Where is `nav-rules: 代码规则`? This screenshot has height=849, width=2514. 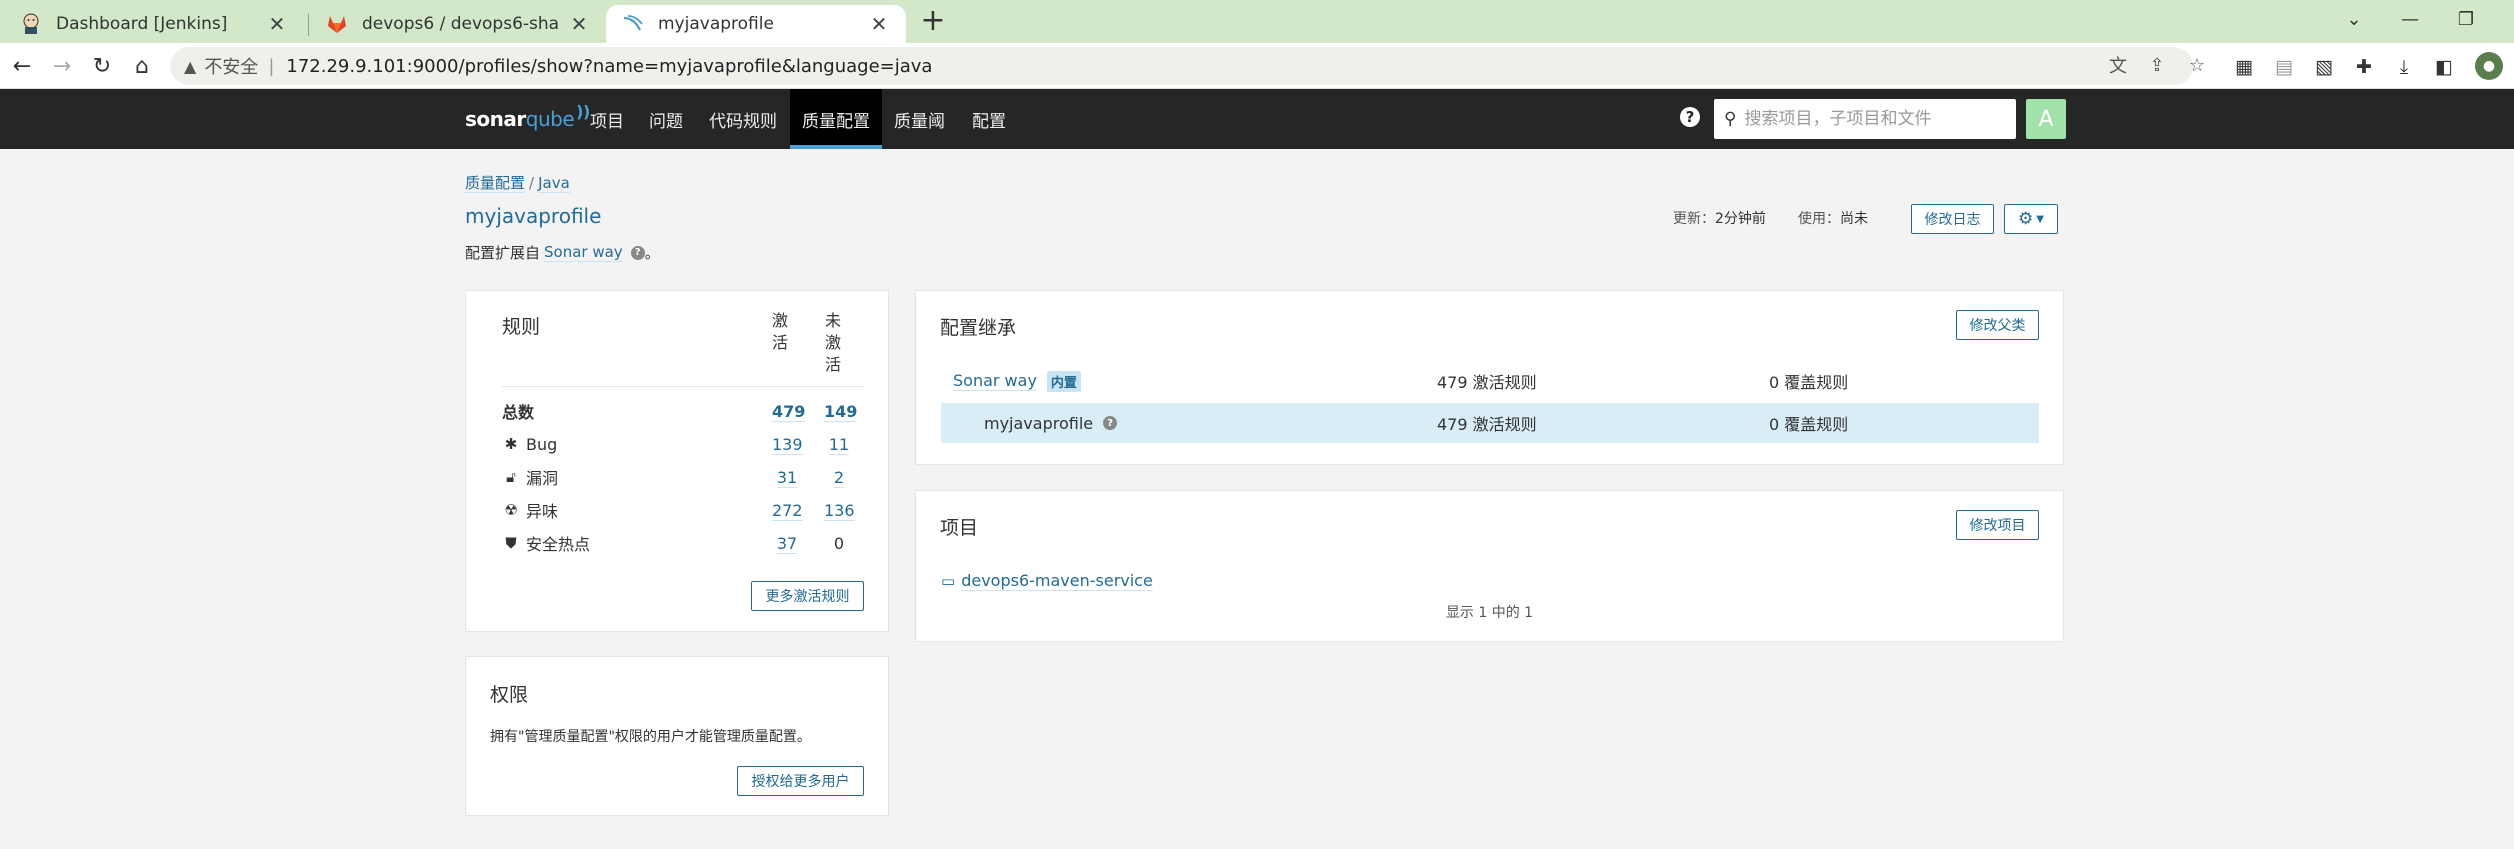
nav-rules: 代码规则 is located at coordinates (743, 119).